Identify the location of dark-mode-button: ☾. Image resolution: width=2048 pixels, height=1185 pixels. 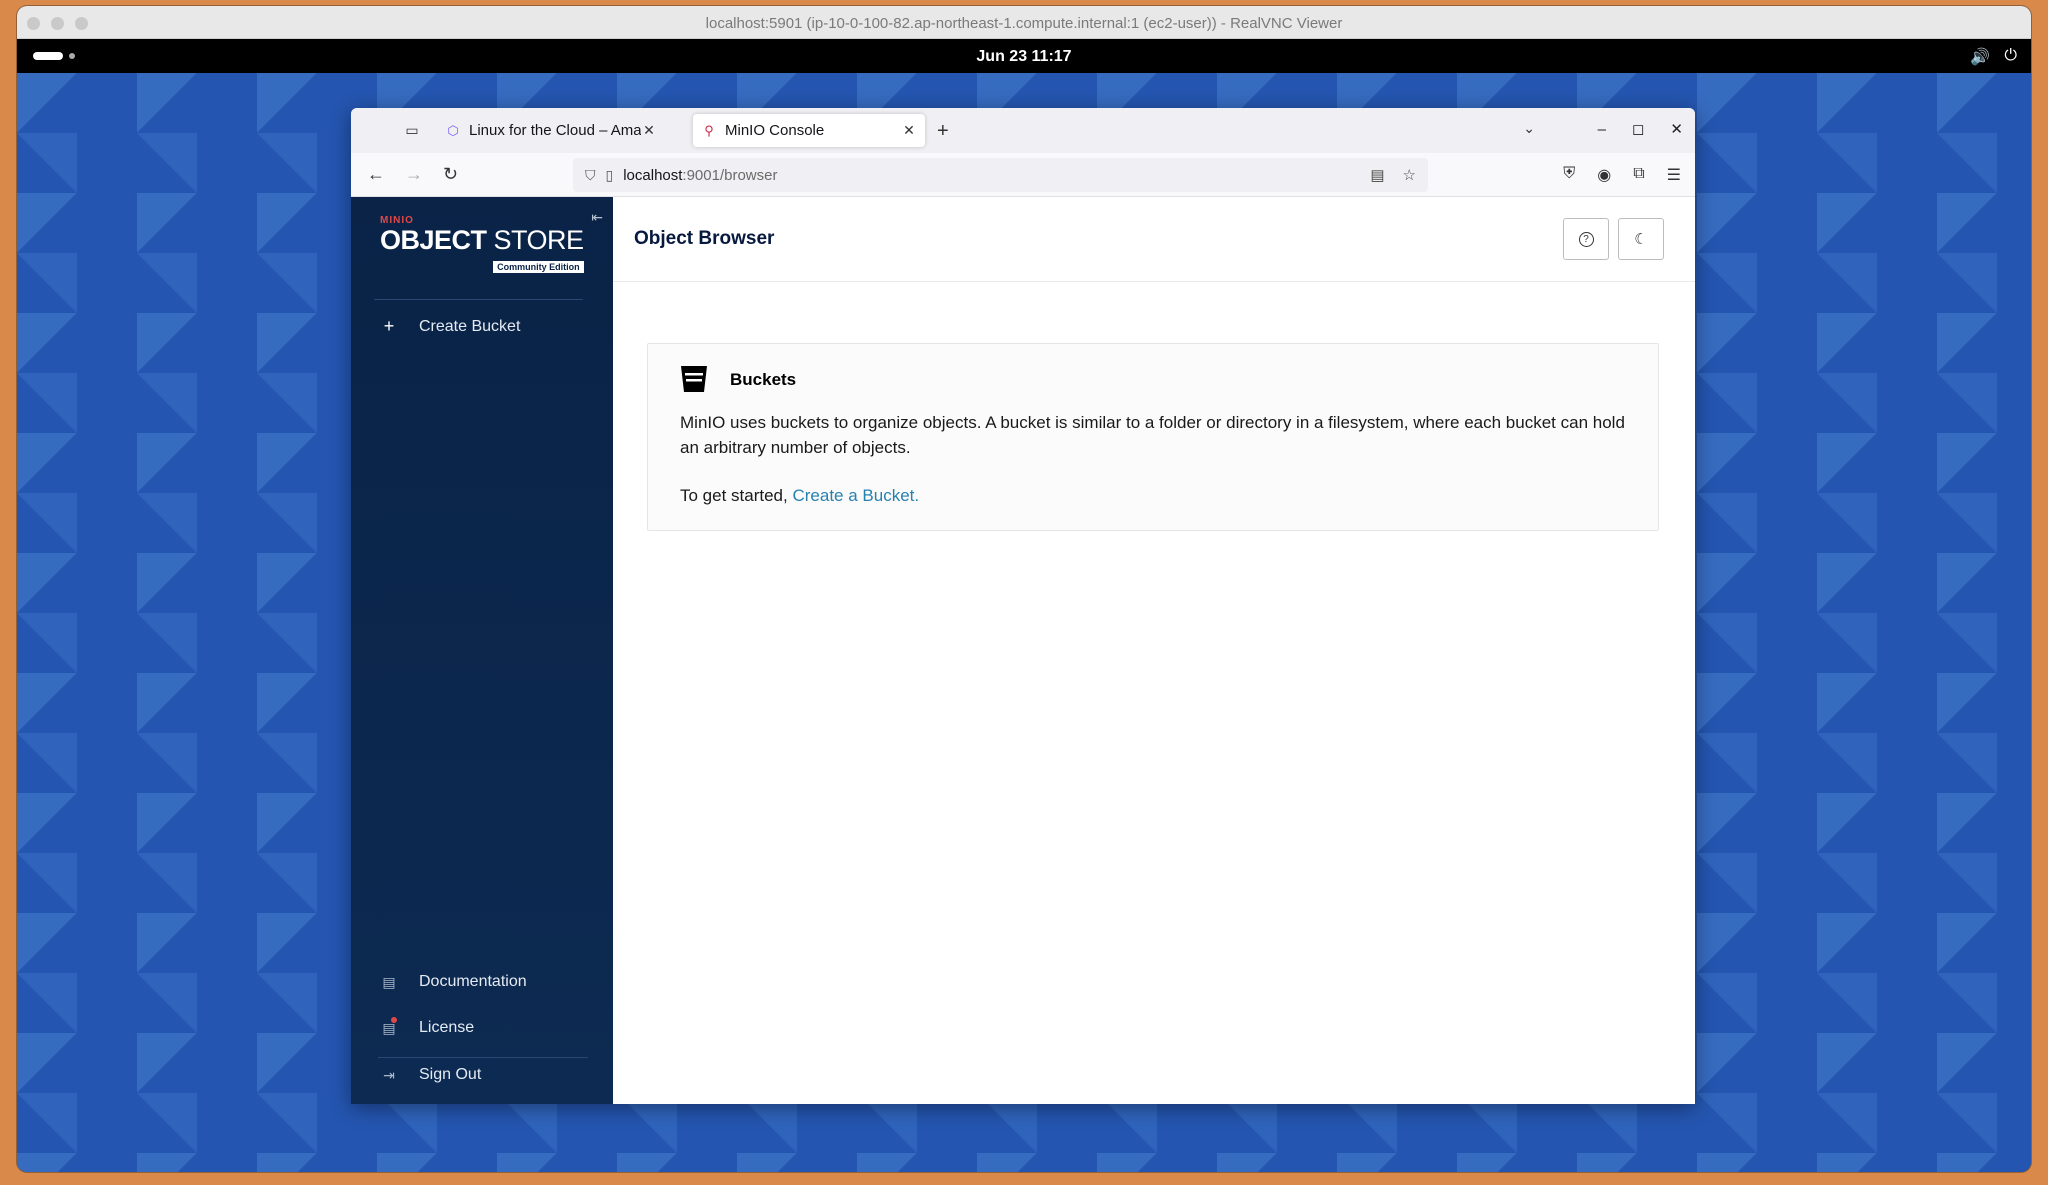
(1641, 239).